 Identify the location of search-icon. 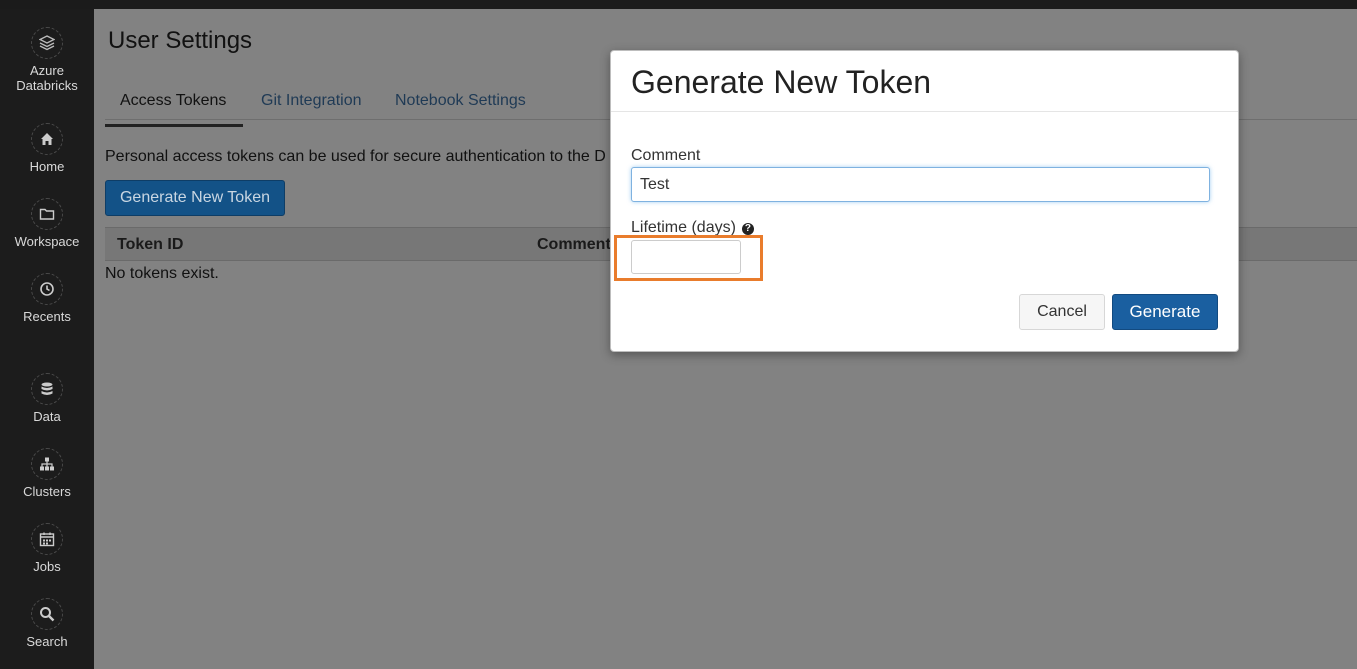
(47, 614).